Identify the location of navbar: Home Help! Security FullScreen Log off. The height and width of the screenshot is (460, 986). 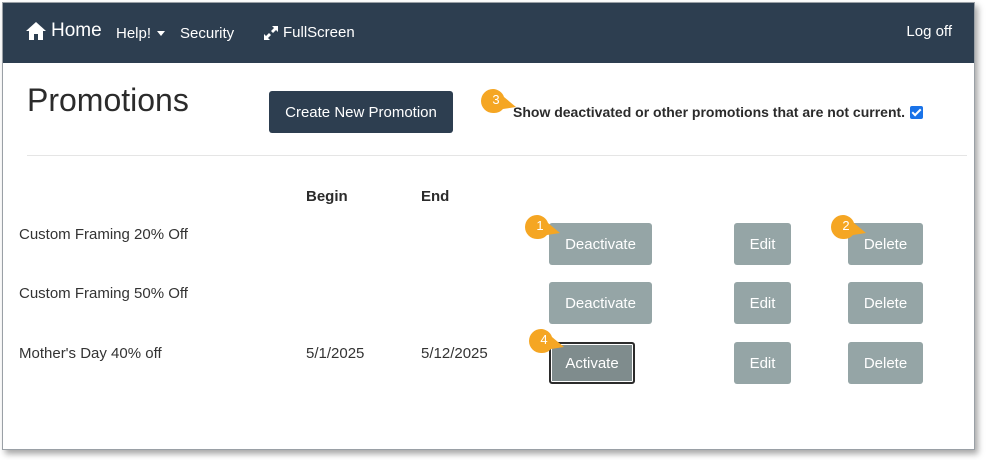
(488, 33).